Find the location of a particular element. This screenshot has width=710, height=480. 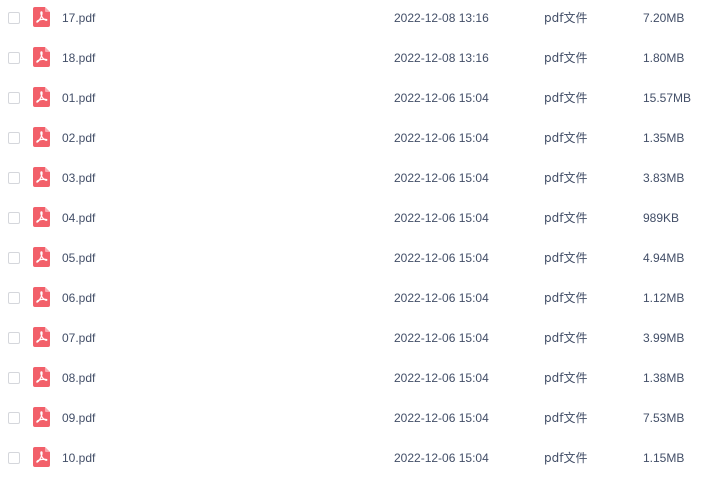

file-row: 10.pdf 2022-12-06 15:04 pdf文件 1.15MB is located at coordinates (355, 460).